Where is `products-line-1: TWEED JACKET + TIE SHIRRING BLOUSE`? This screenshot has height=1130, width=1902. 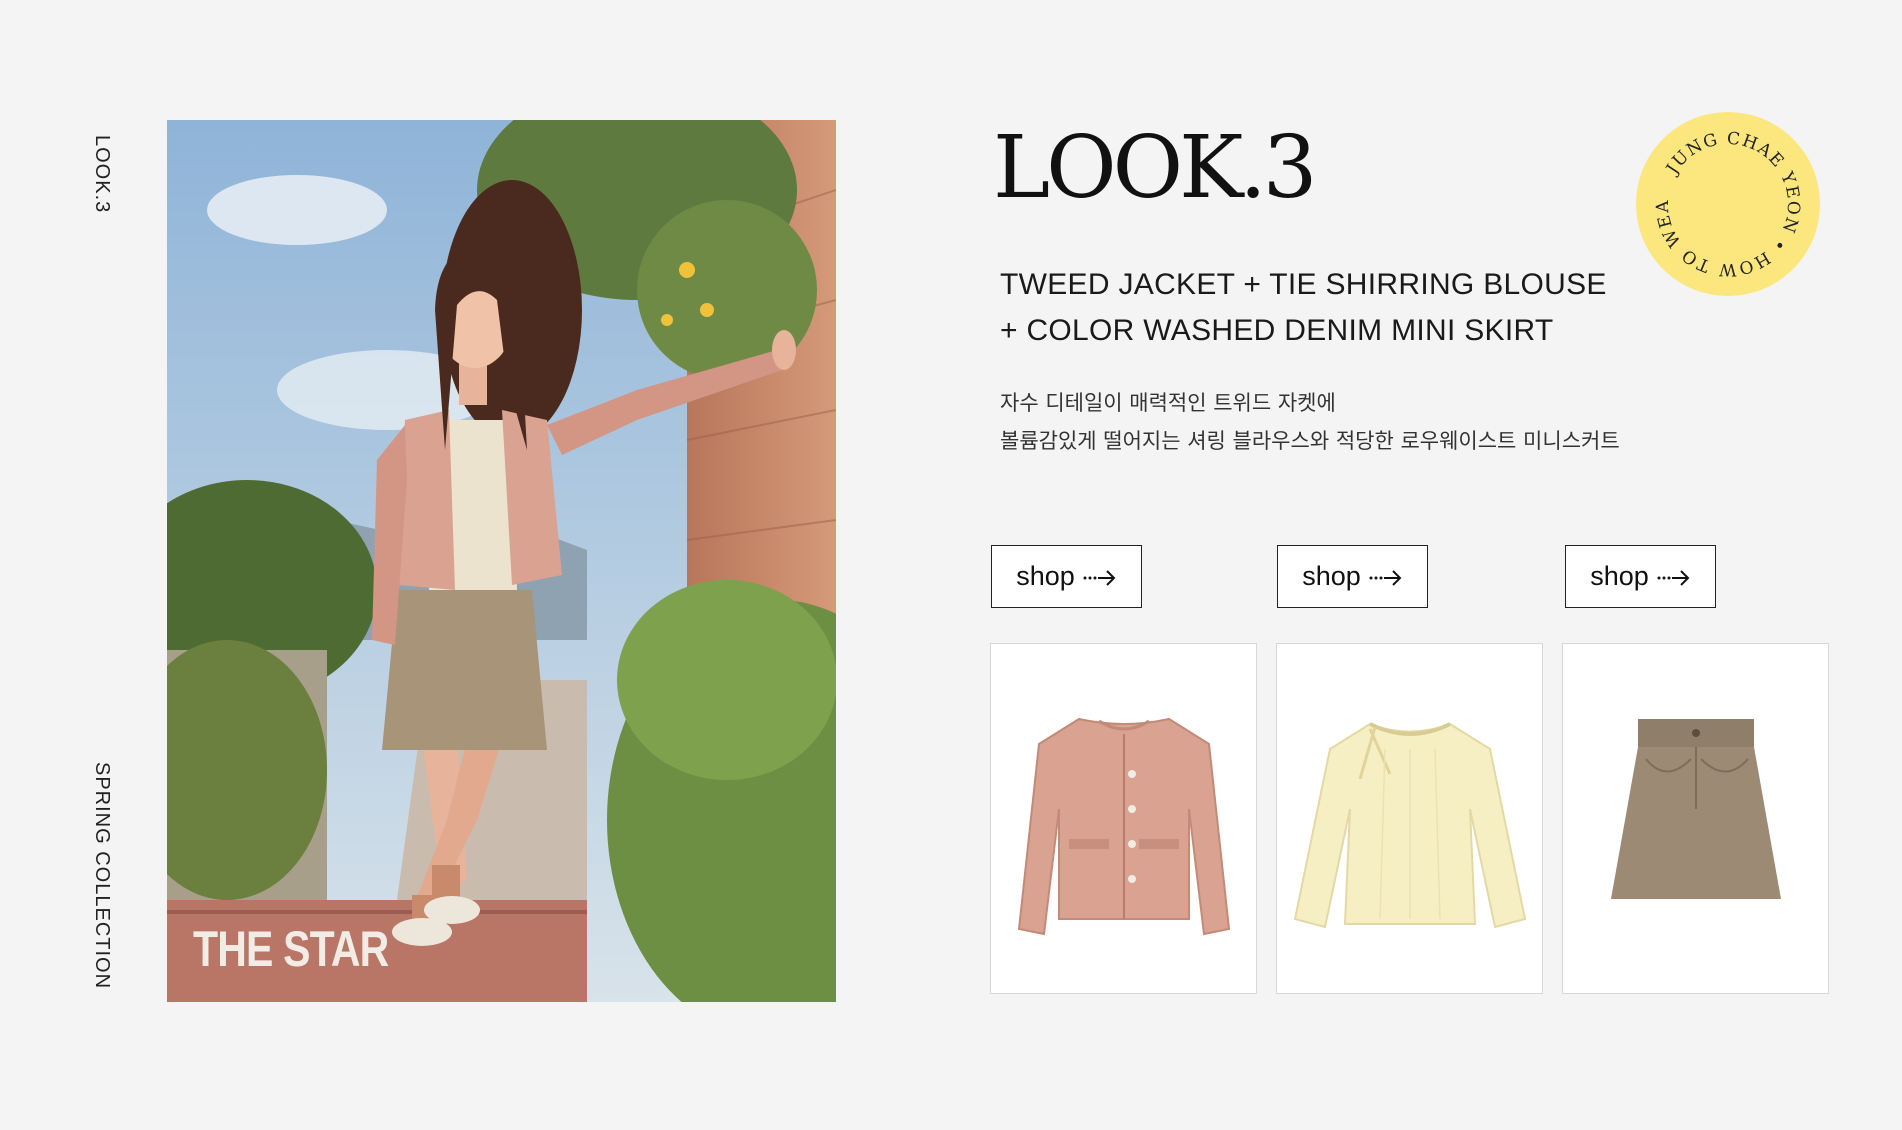
products-line-1: TWEED JACKET + TIE SHIRRING BLOUSE is located at coordinates (1303, 284).